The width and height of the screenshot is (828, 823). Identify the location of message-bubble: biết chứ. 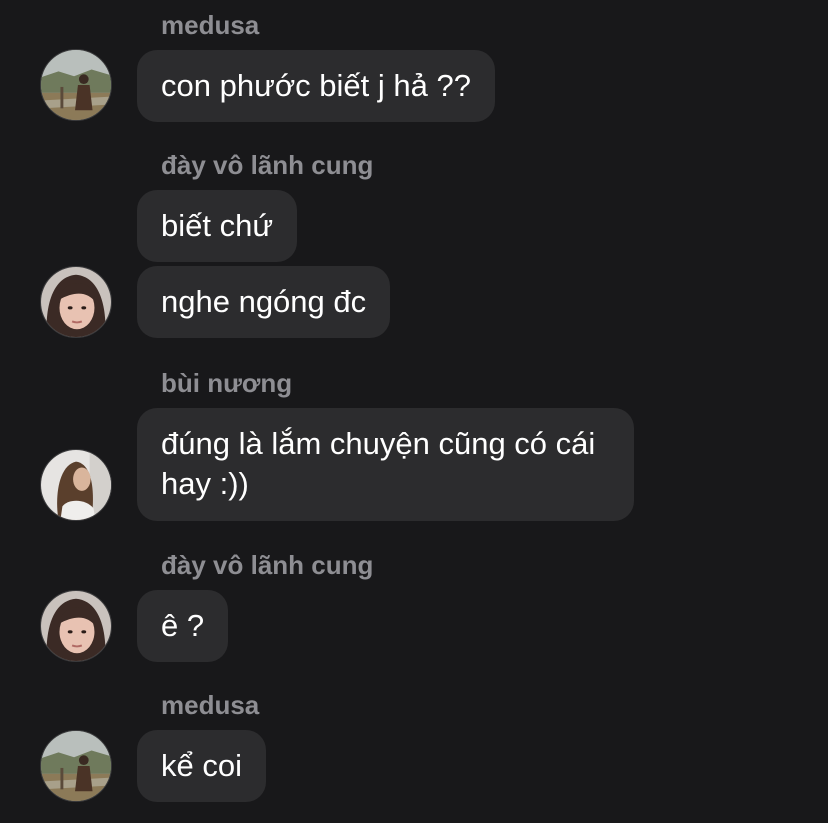
(217, 226).